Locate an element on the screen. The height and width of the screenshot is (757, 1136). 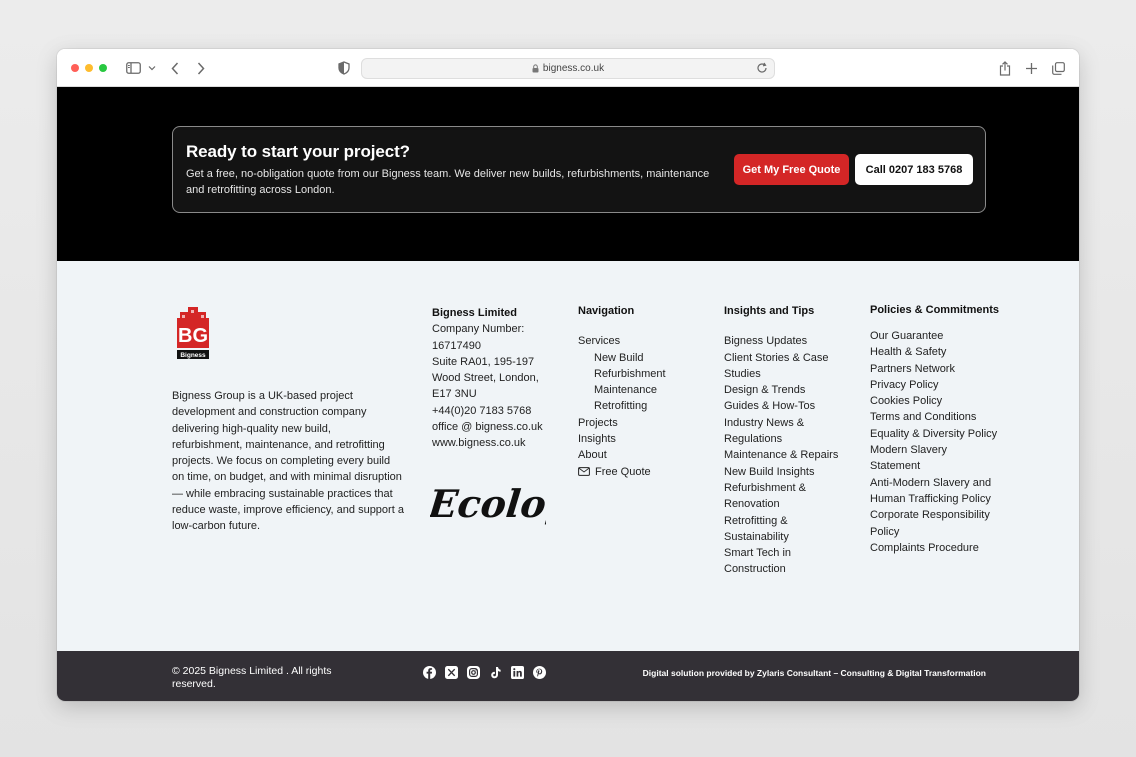
chevron-down-icon is located at coordinates (152, 68).